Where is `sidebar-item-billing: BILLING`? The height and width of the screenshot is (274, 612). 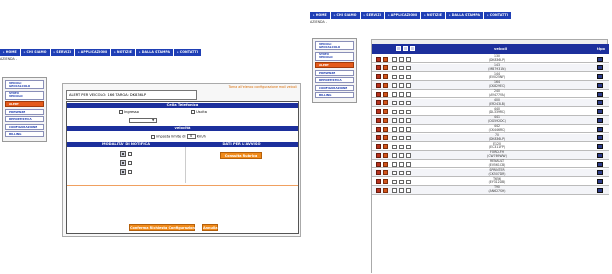 sidebar-item-billing: BILLING is located at coordinates (24, 134).